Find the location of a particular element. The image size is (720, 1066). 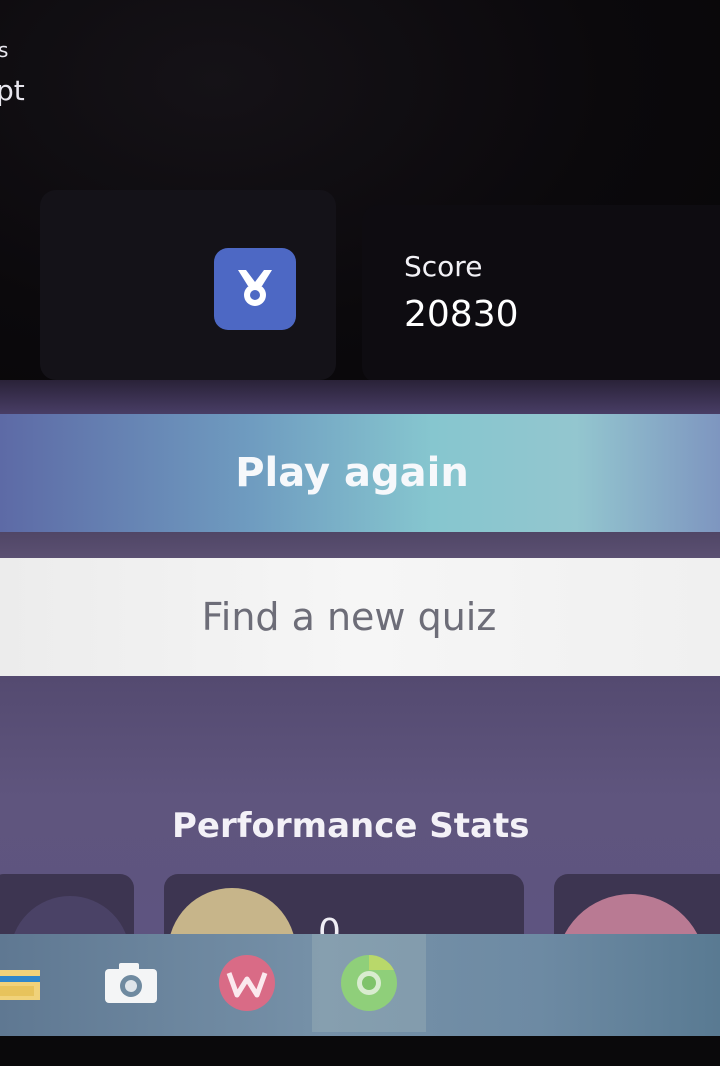

taskbar is located at coordinates (360, 986).